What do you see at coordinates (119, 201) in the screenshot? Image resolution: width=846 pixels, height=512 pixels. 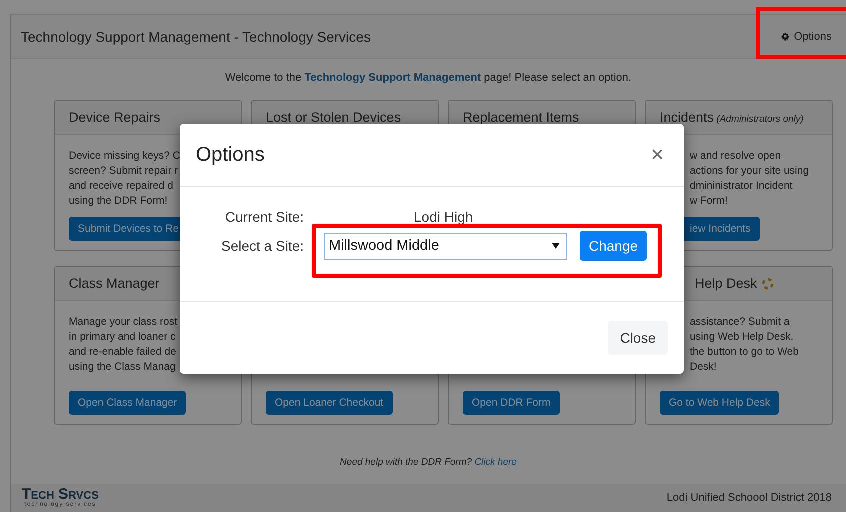 I see `card-description-line: using the DDR Form!` at bounding box center [119, 201].